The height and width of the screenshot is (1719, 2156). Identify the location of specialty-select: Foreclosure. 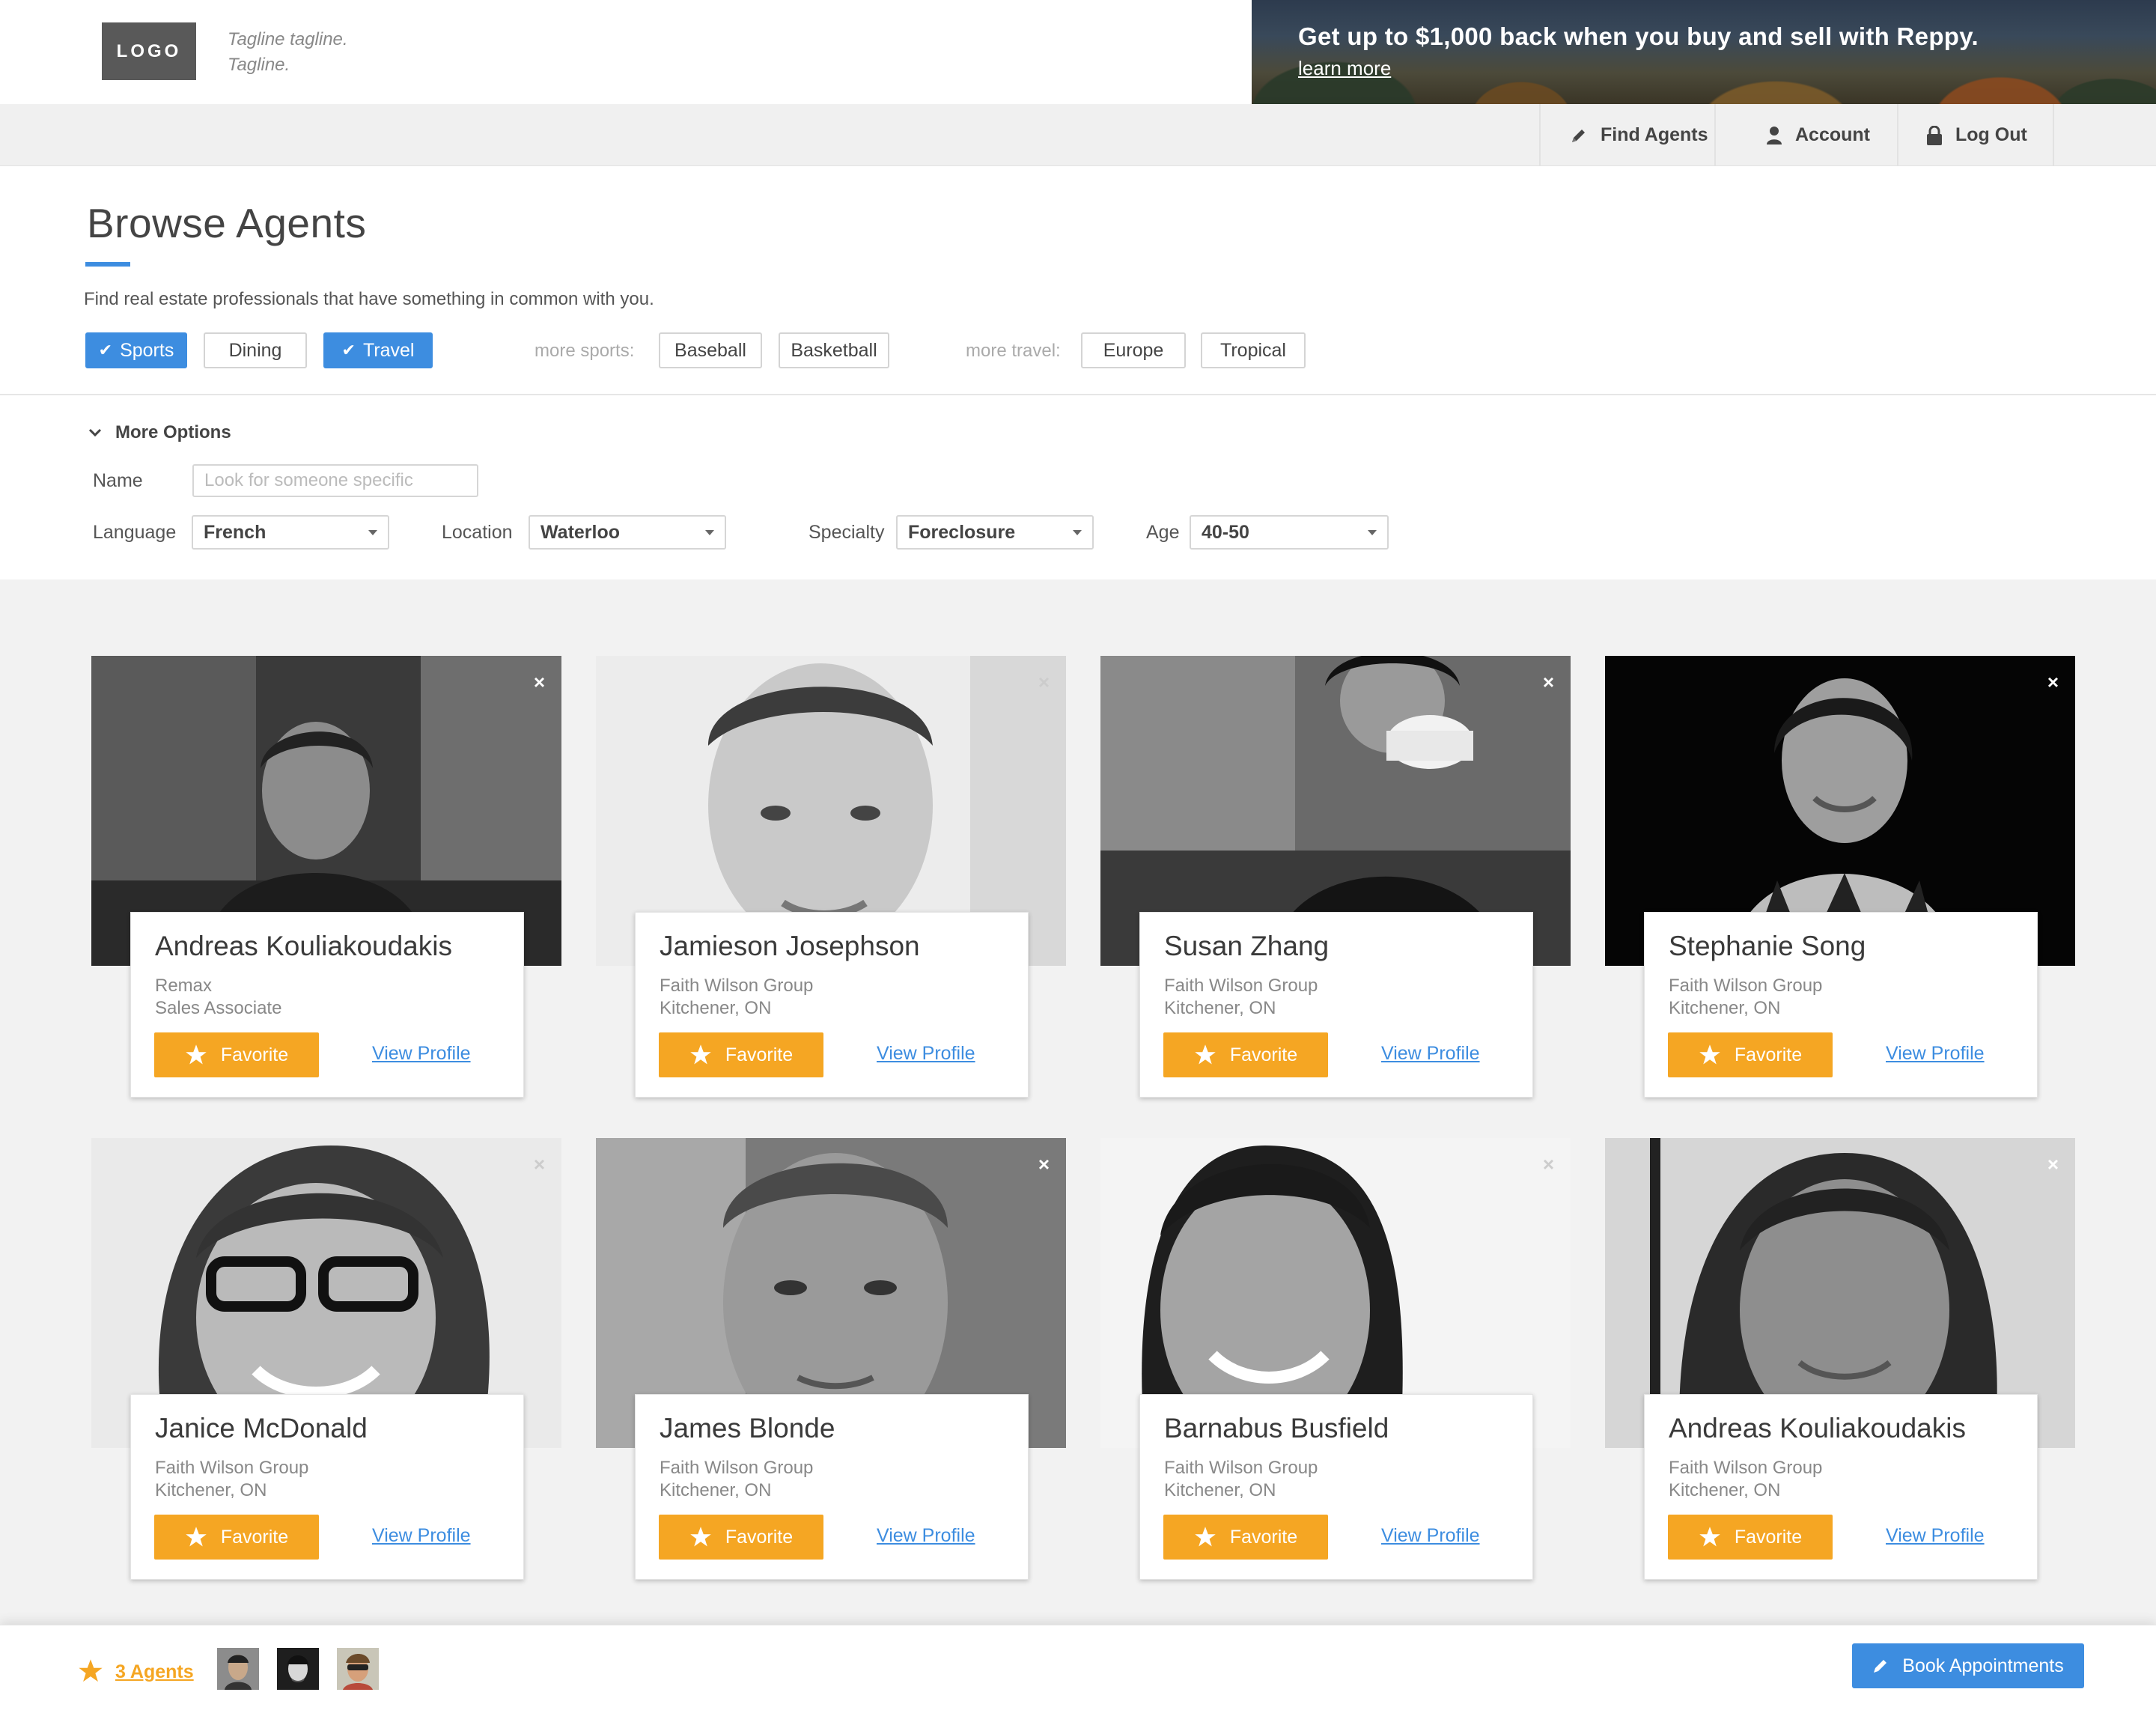
(995, 532).